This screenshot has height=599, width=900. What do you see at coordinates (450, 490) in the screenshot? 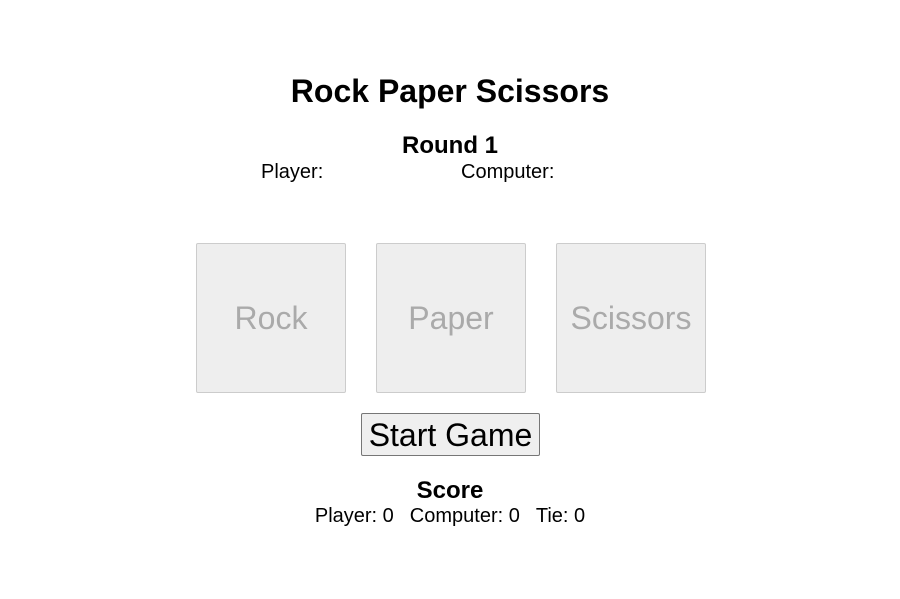
I see `score-heading: Score` at bounding box center [450, 490].